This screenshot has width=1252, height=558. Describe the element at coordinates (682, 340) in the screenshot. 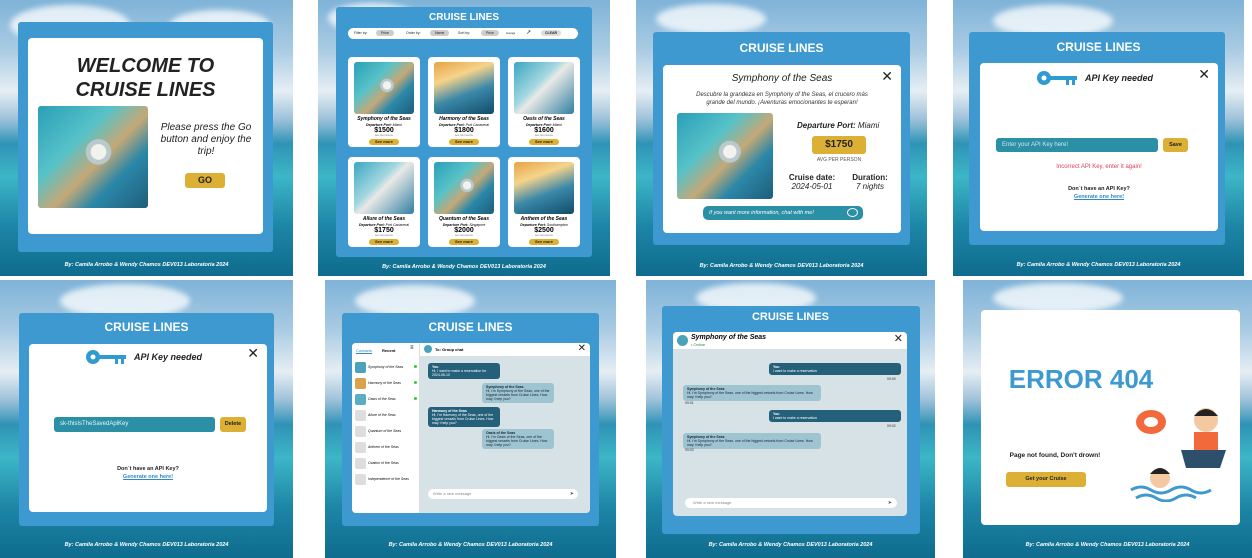

I see `contact-avatar` at that location.